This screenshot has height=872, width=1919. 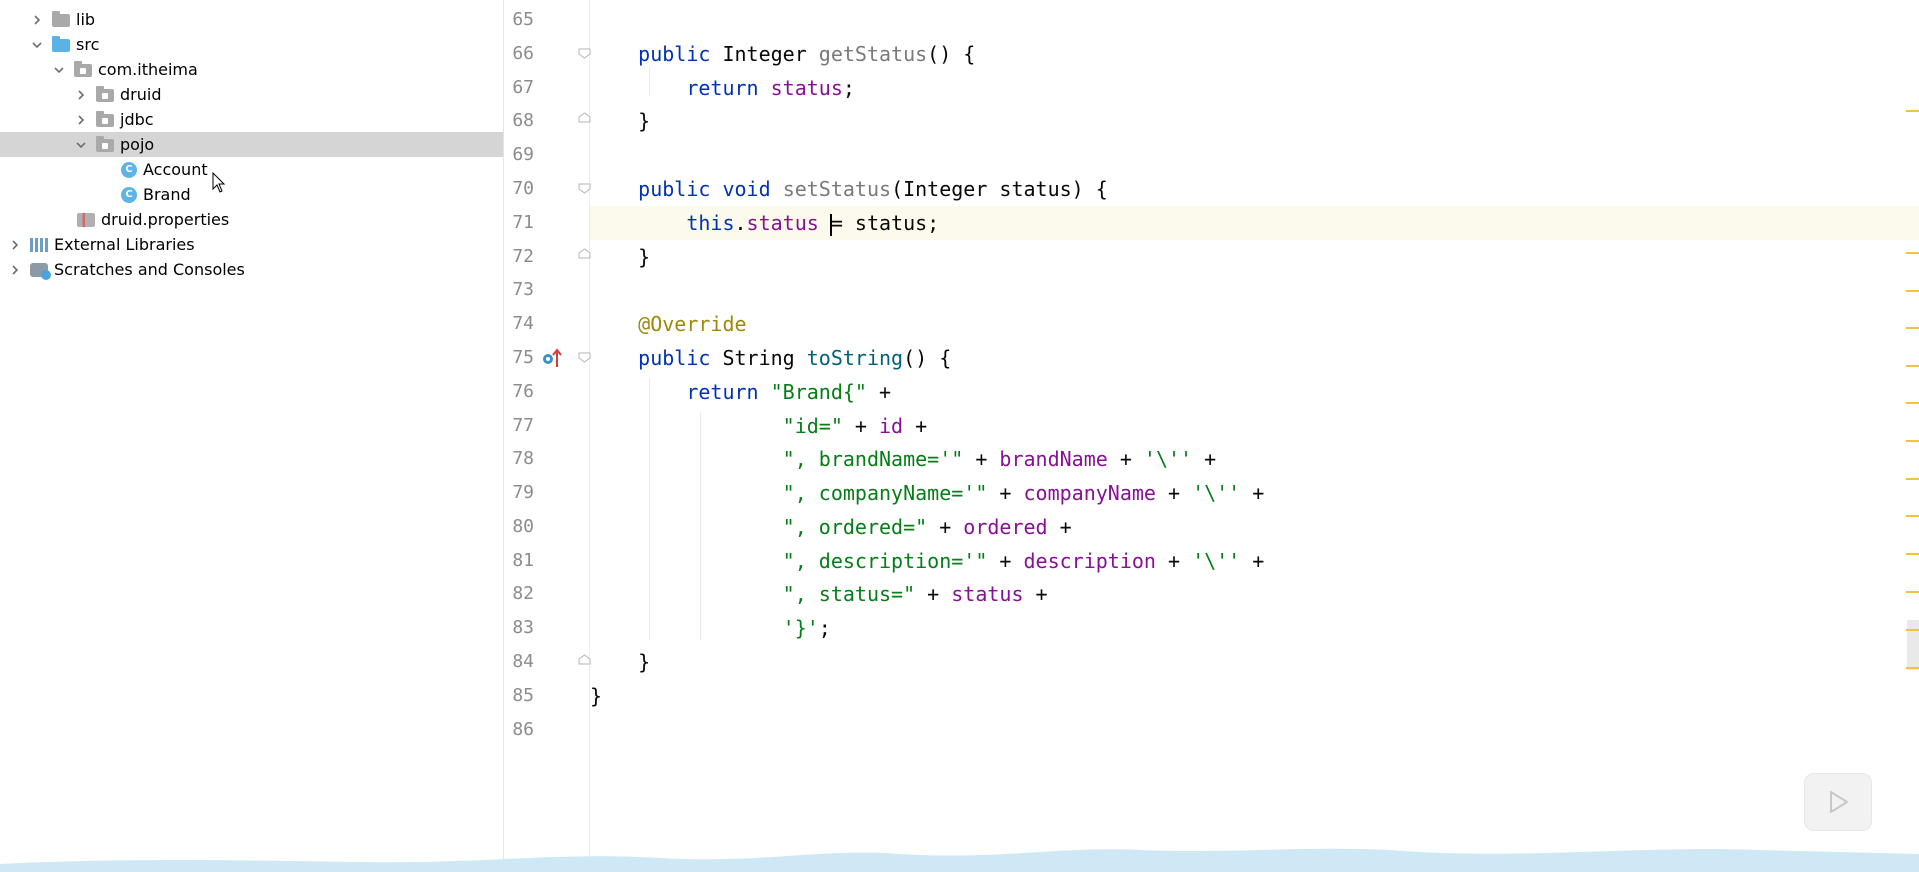 What do you see at coordinates (219, 182) in the screenshot?
I see `mouse-cursor-icon` at bounding box center [219, 182].